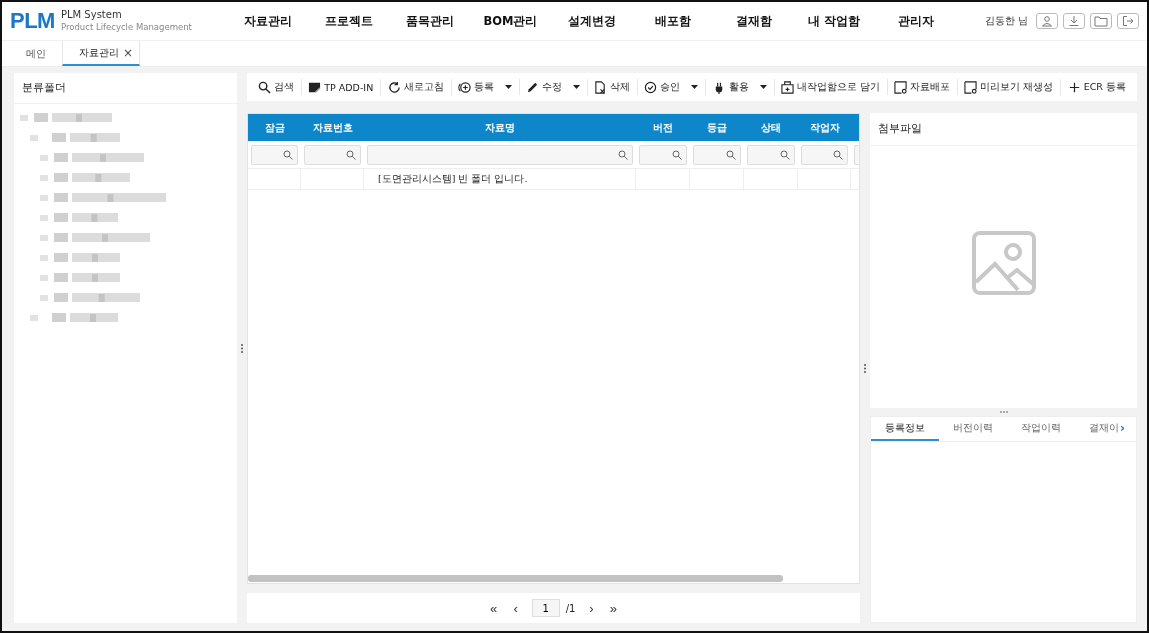 The height and width of the screenshot is (633, 1149). What do you see at coordinates (125, 88) in the screenshot?
I see `sidebar-title: 분류폴더` at bounding box center [125, 88].